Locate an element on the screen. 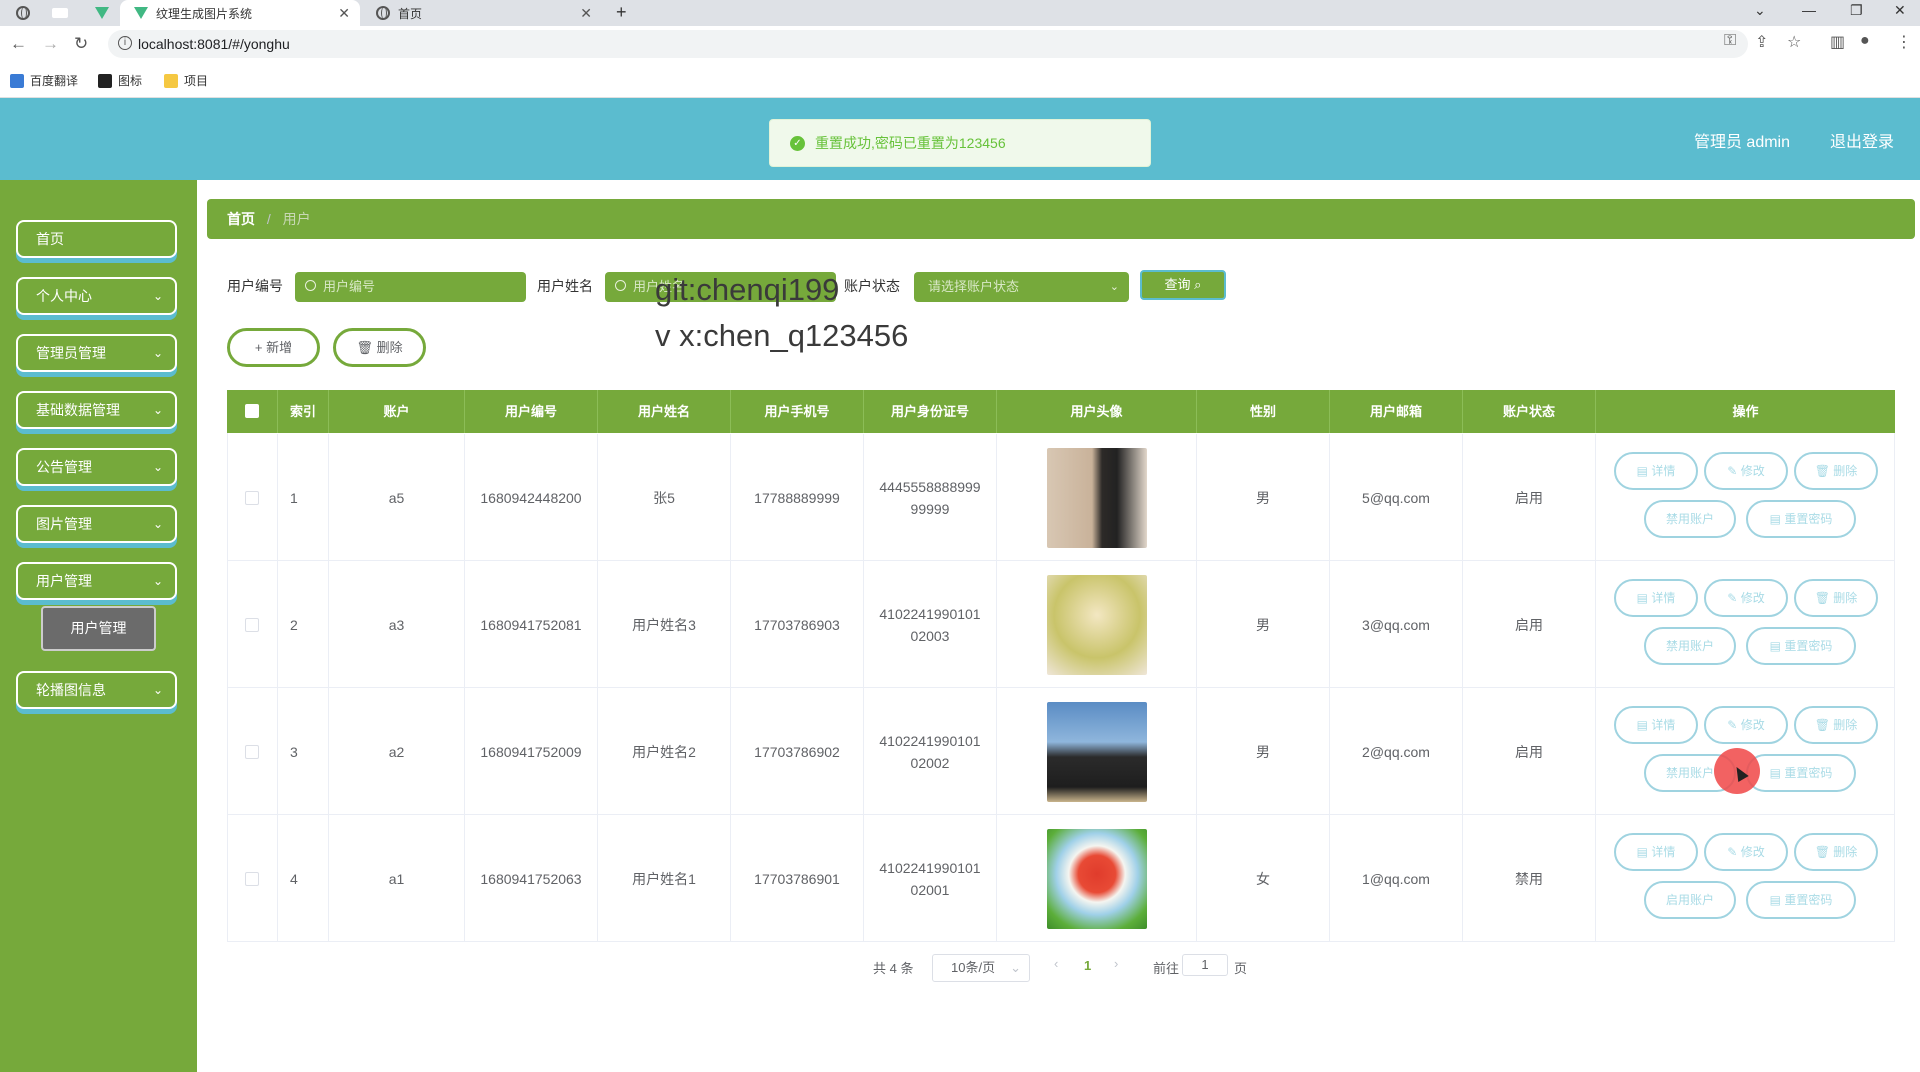 The height and width of the screenshot is (1072, 1920). prev-page-icon: ‹ is located at coordinates (1056, 963).